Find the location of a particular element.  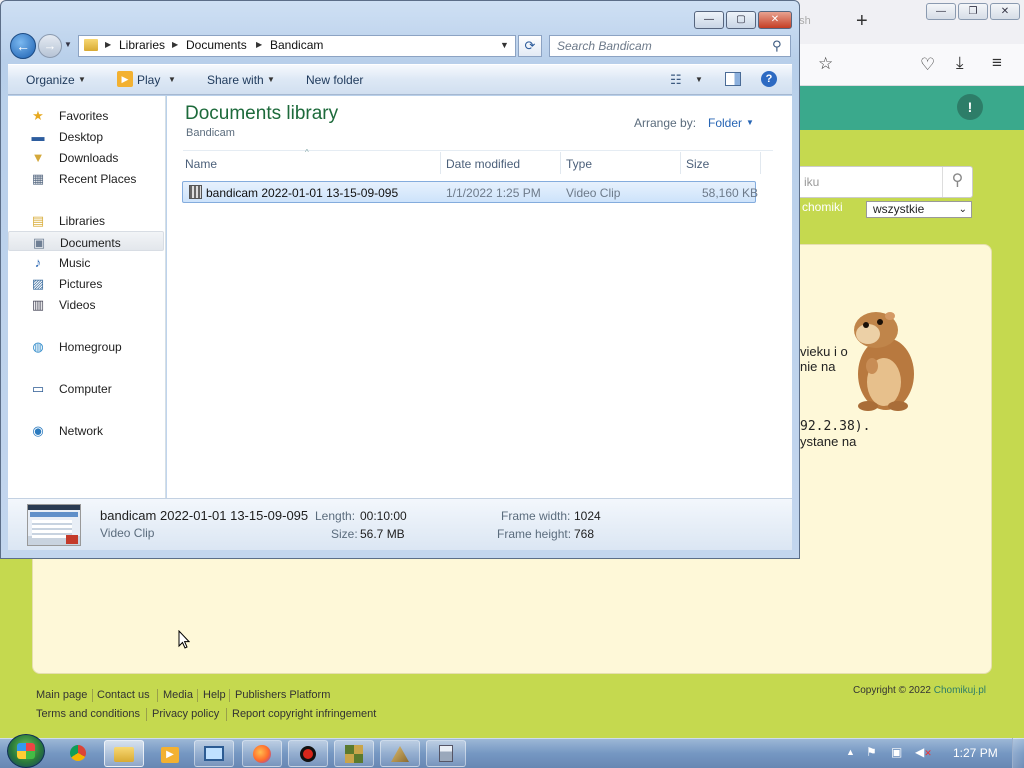

footer-link-terms: Terms and conditions is located at coordinates (88, 714).